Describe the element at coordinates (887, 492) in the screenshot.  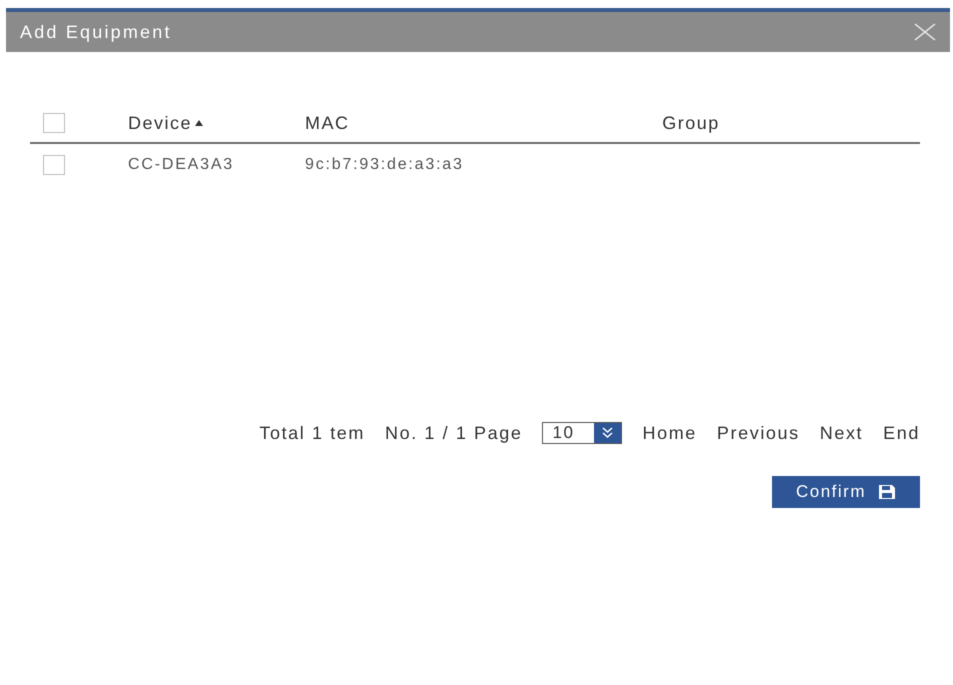
I see `save-icon` at that location.